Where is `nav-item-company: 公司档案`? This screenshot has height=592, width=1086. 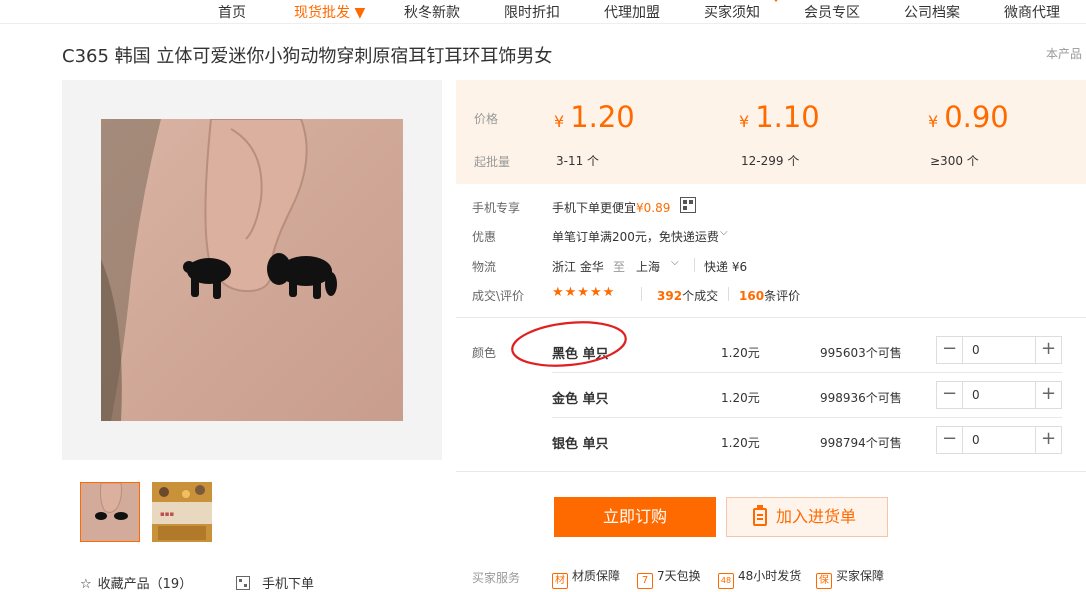 nav-item-company: 公司档案 is located at coordinates (932, 12).